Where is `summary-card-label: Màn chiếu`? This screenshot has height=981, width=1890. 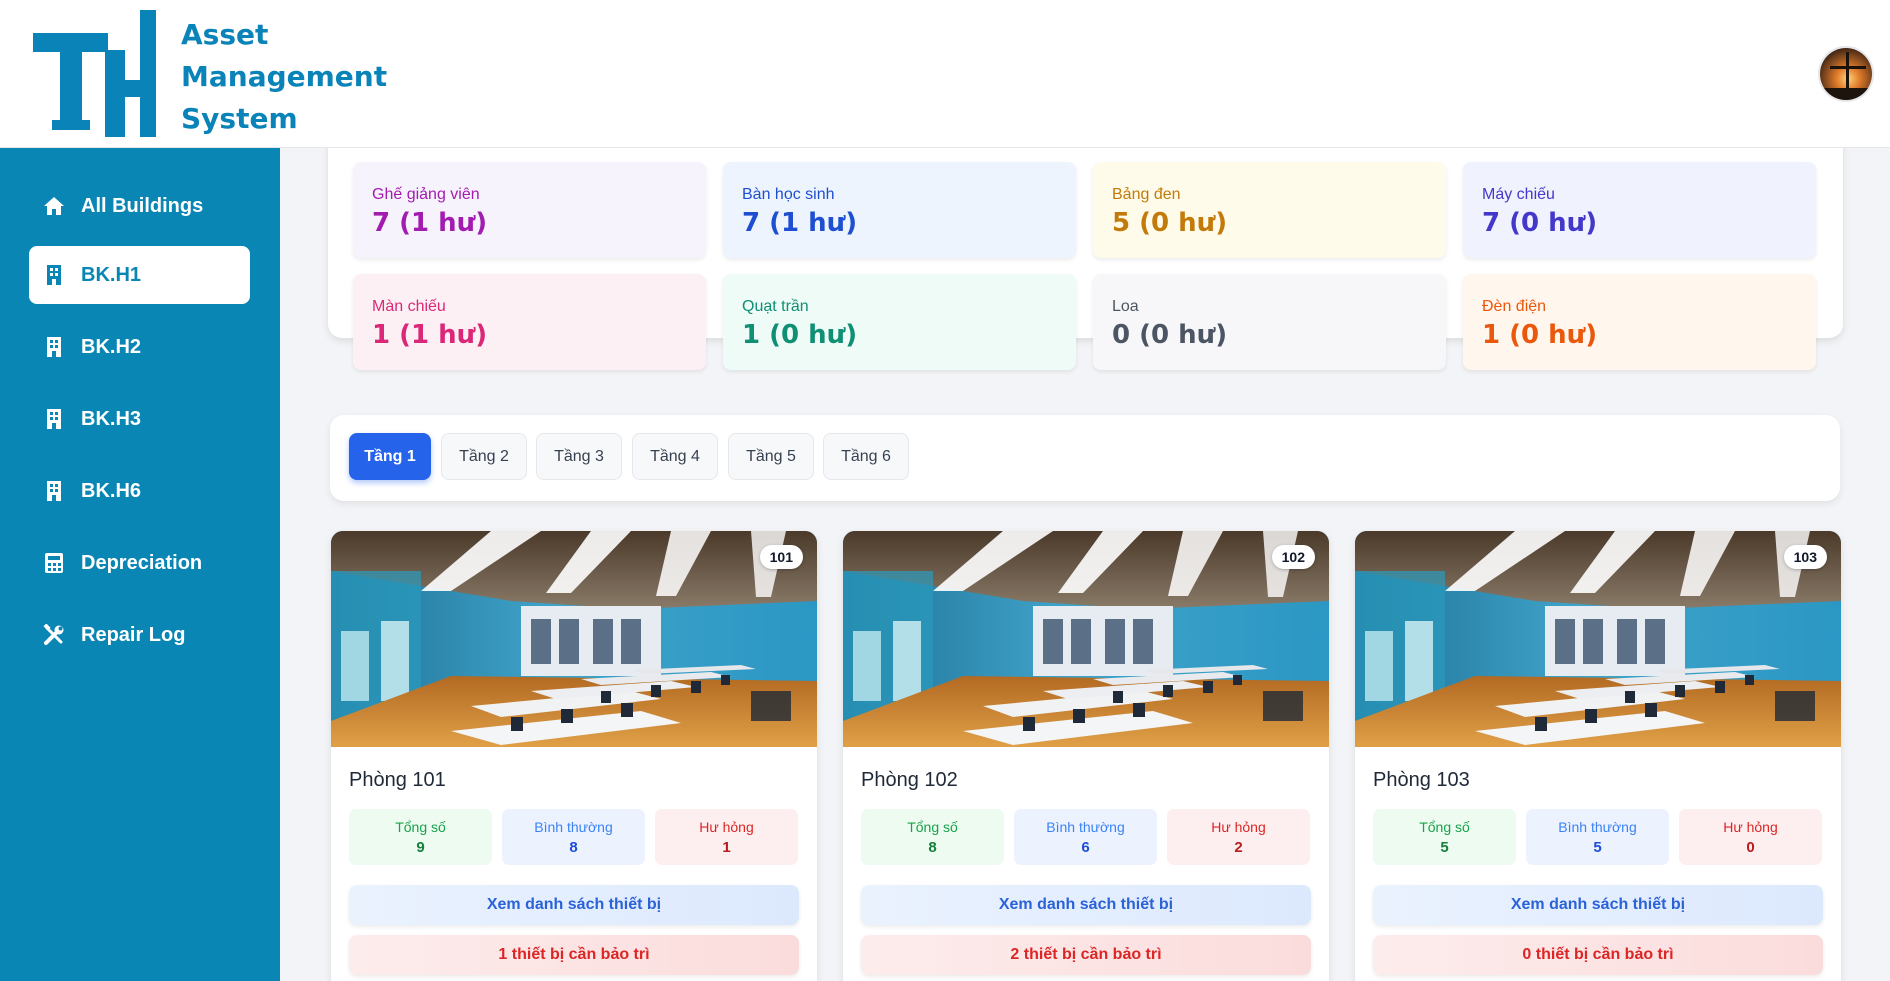 summary-card-label: Màn chiếu is located at coordinates (409, 306).